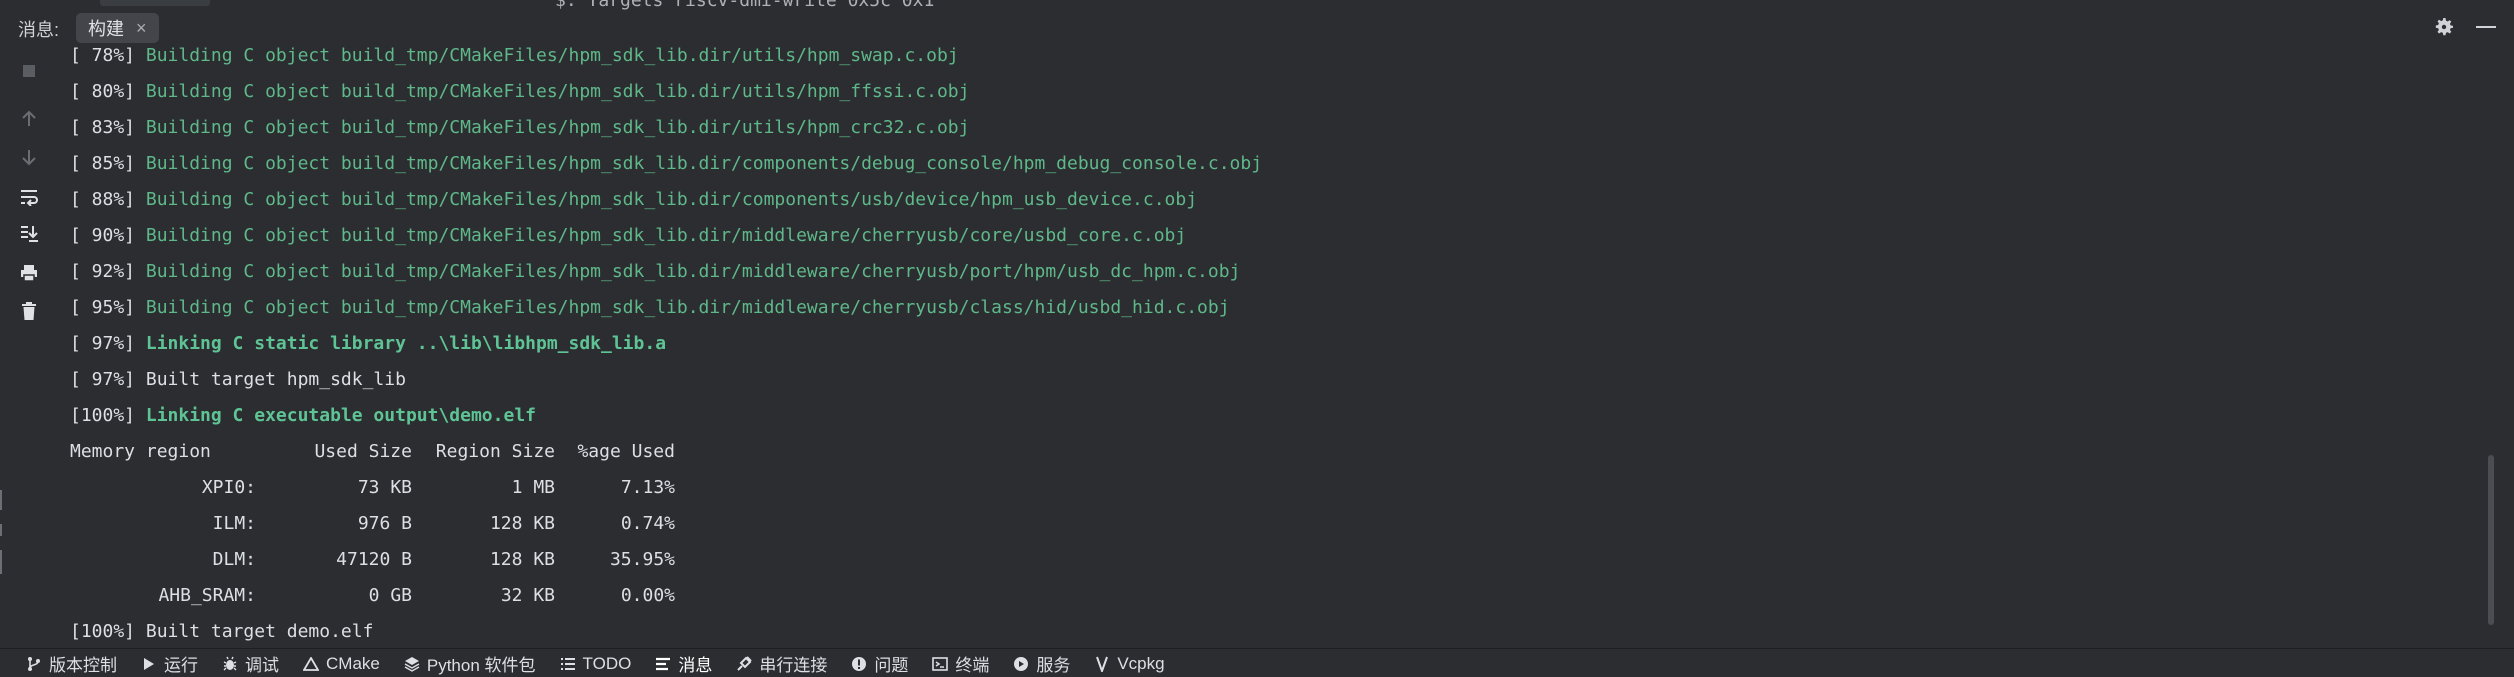 This screenshot has height=677, width=2514. Describe the element at coordinates (533, 487) in the screenshot. I see `memory-cell: 1 MB` at that location.